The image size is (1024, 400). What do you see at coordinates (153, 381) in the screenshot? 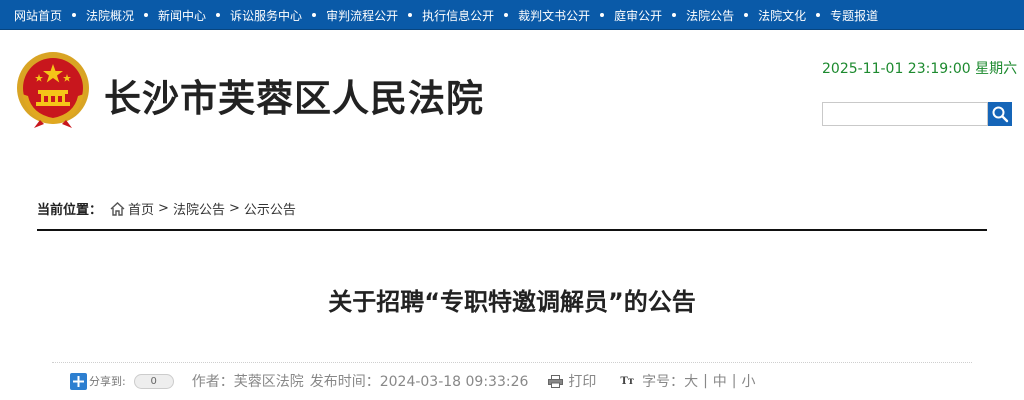
I see `share-count: 0` at bounding box center [153, 381].